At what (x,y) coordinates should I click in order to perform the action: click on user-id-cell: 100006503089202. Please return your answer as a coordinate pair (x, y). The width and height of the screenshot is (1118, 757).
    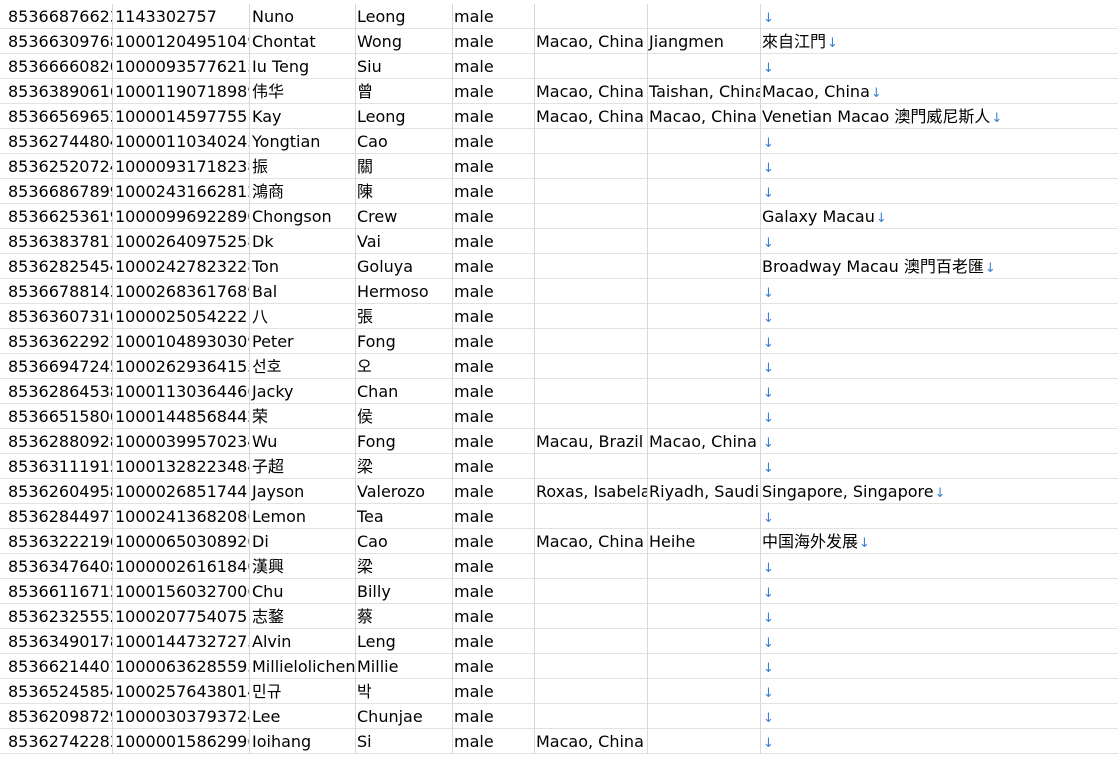
    Looking at the image, I should click on (181, 541).